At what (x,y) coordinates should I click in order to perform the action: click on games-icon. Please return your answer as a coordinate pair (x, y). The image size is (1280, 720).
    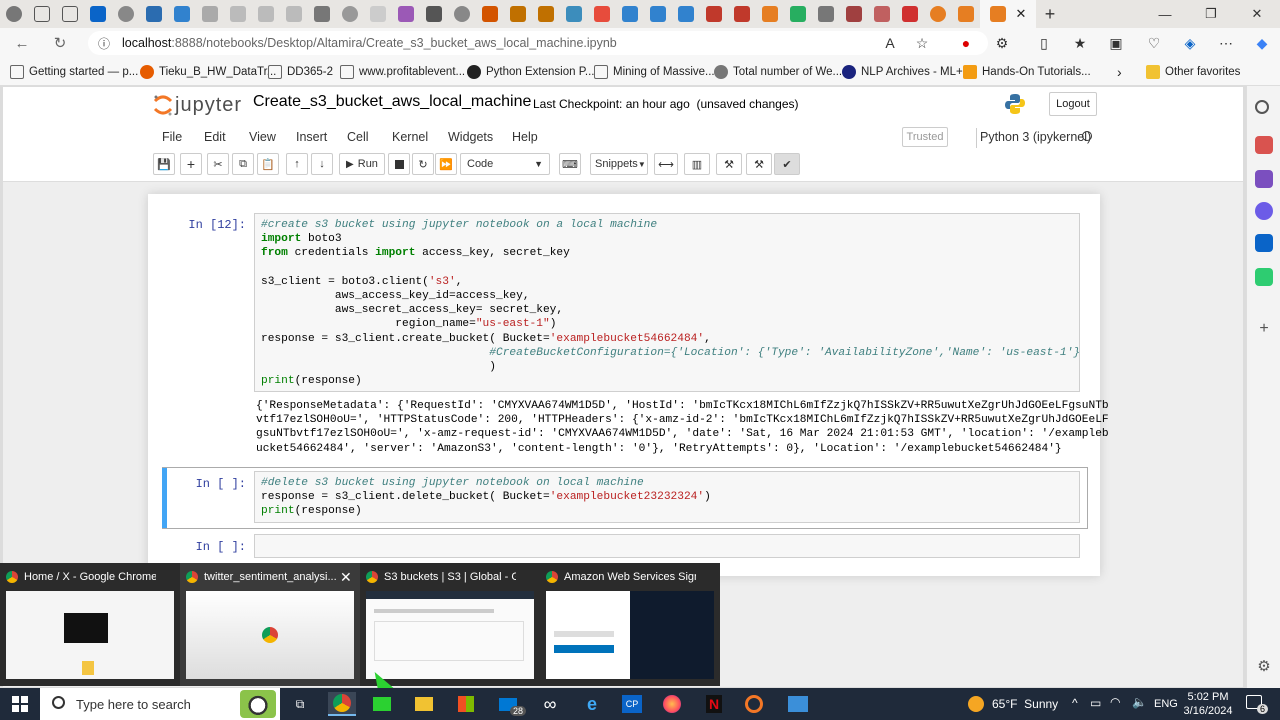
    Looking at the image, I should click on (1264, 179).